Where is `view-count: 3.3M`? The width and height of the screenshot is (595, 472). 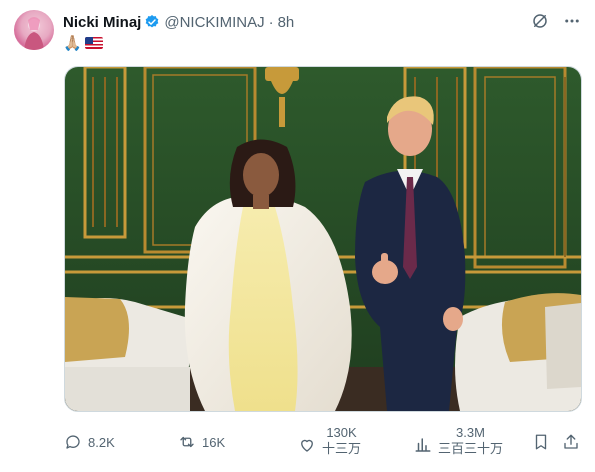 view-count: 3.3M is located at coordinates (470, 432).